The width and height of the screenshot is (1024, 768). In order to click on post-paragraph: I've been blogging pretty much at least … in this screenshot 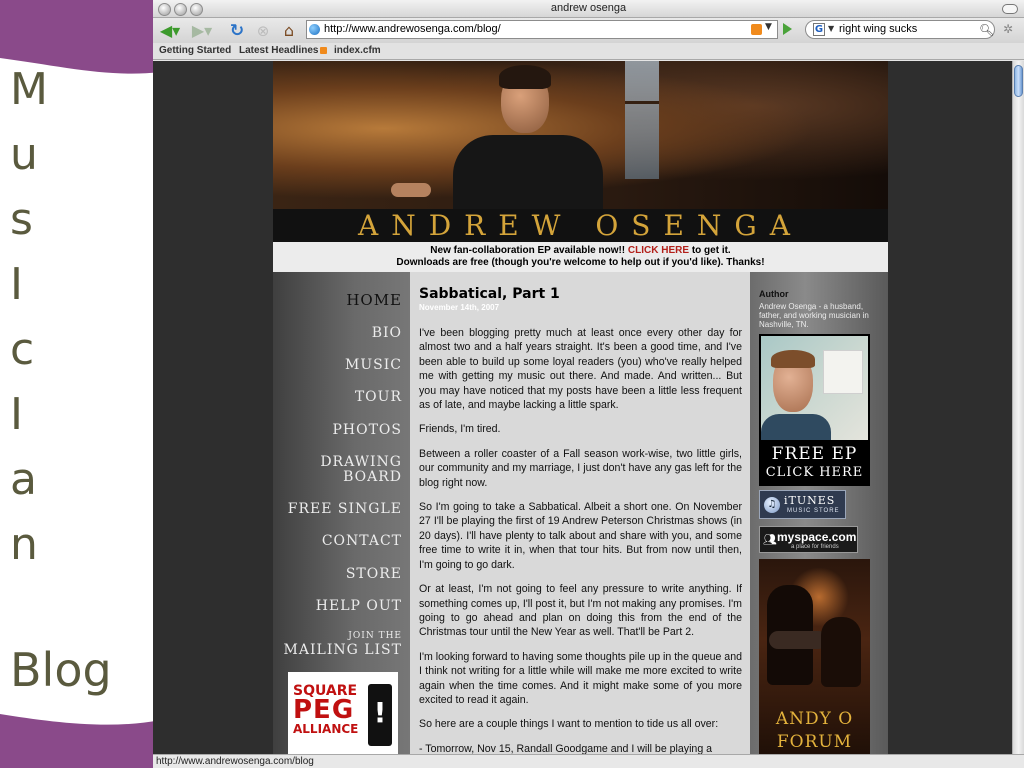, I will do `click(580, 369)`.